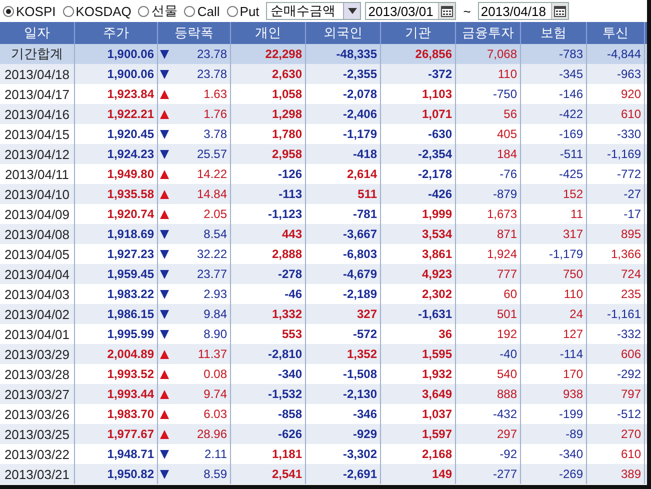  I want to click on market-radio: 선물, so click(158, 11).